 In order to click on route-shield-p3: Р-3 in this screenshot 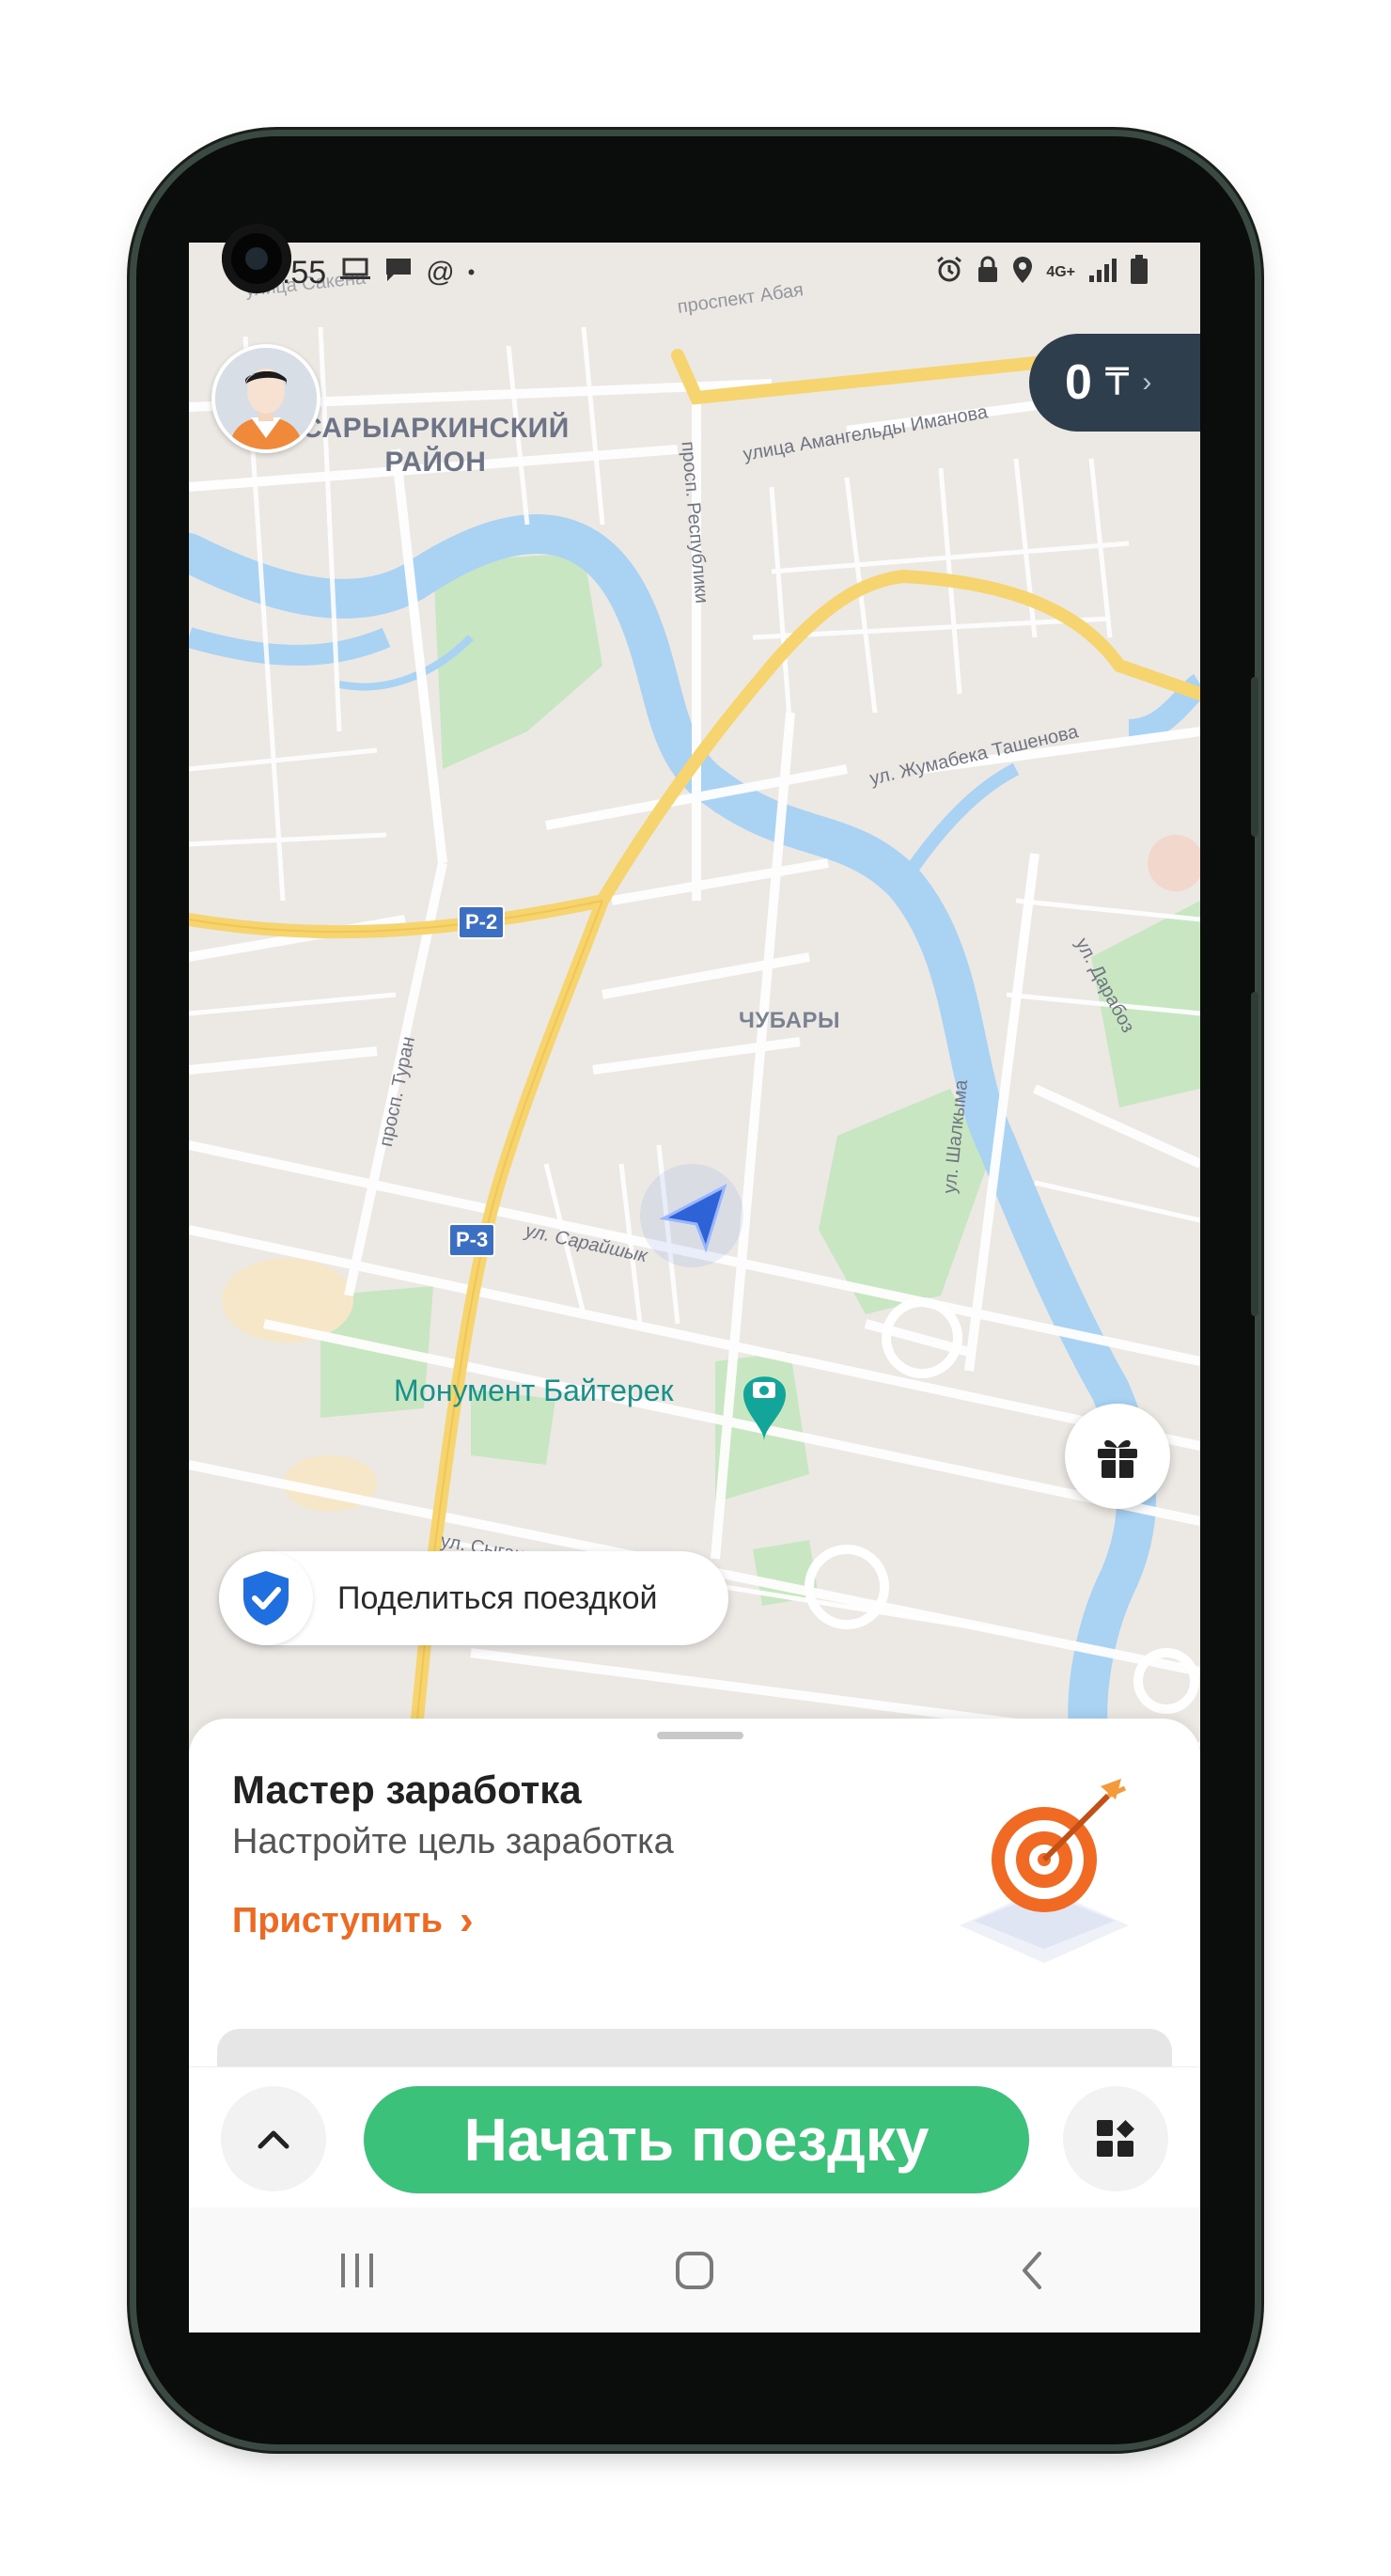, I will do `click(472, 1240)`.